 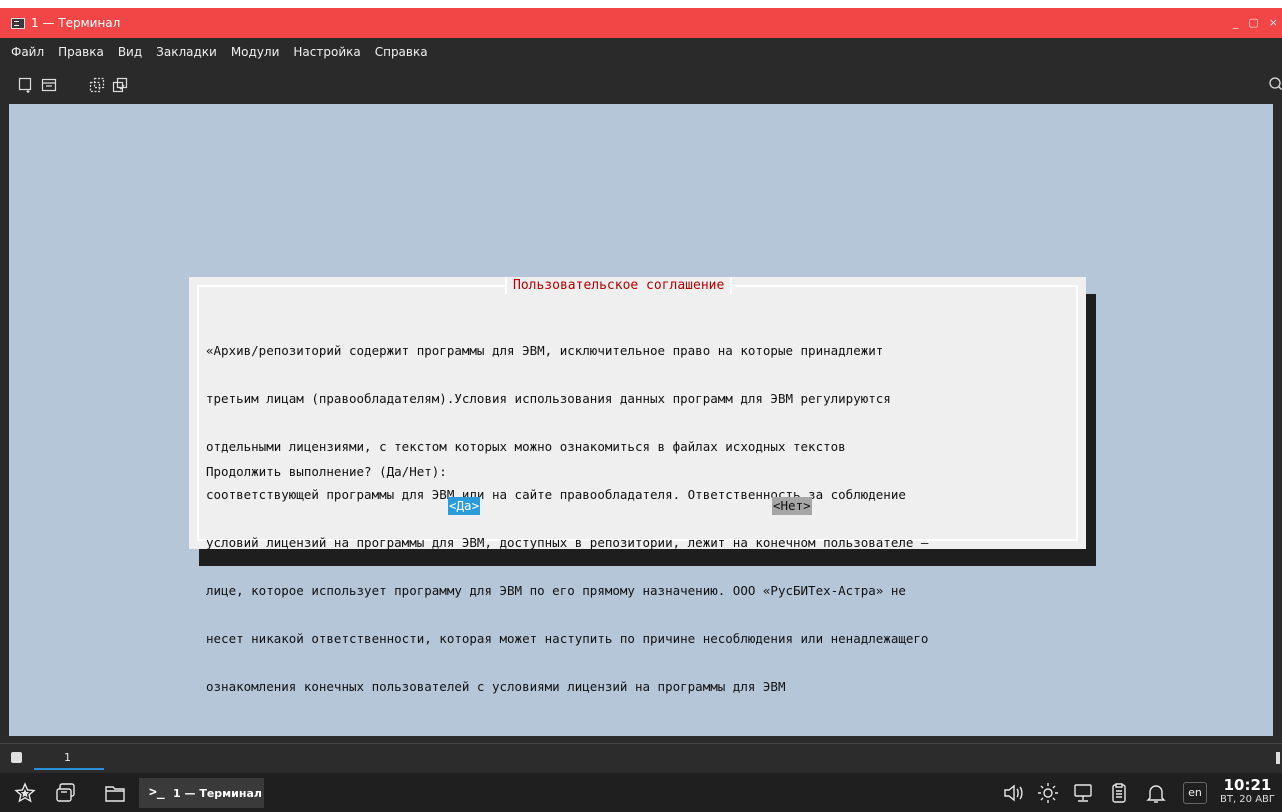 I want to click on detach-icon, so click(x=97, y=85).